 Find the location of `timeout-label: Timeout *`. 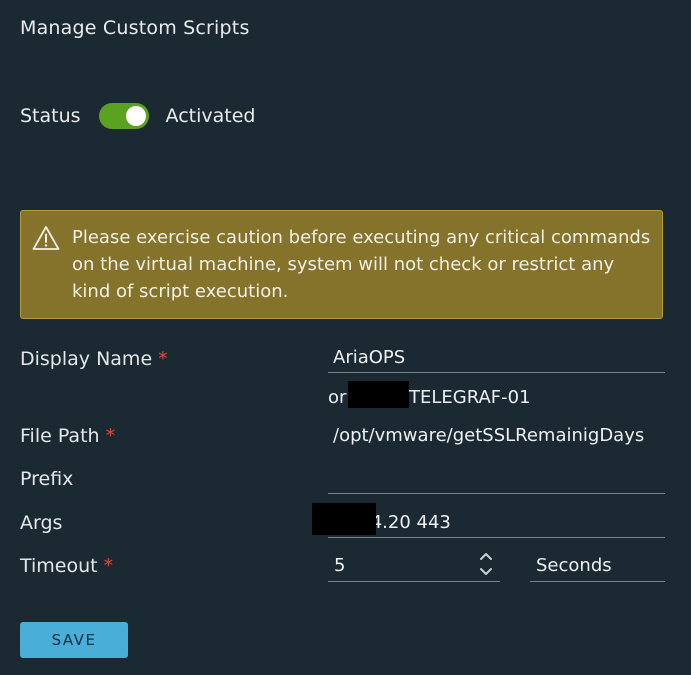

timeout-label: Timeout * is located at coordinates (66, 566).